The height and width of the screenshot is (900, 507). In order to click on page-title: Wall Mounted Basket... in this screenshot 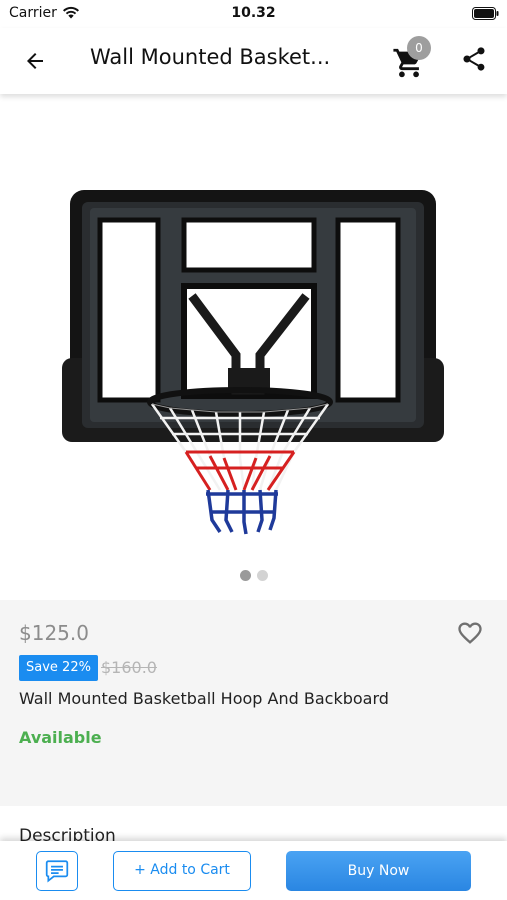, I will do `click(210, 57)`.